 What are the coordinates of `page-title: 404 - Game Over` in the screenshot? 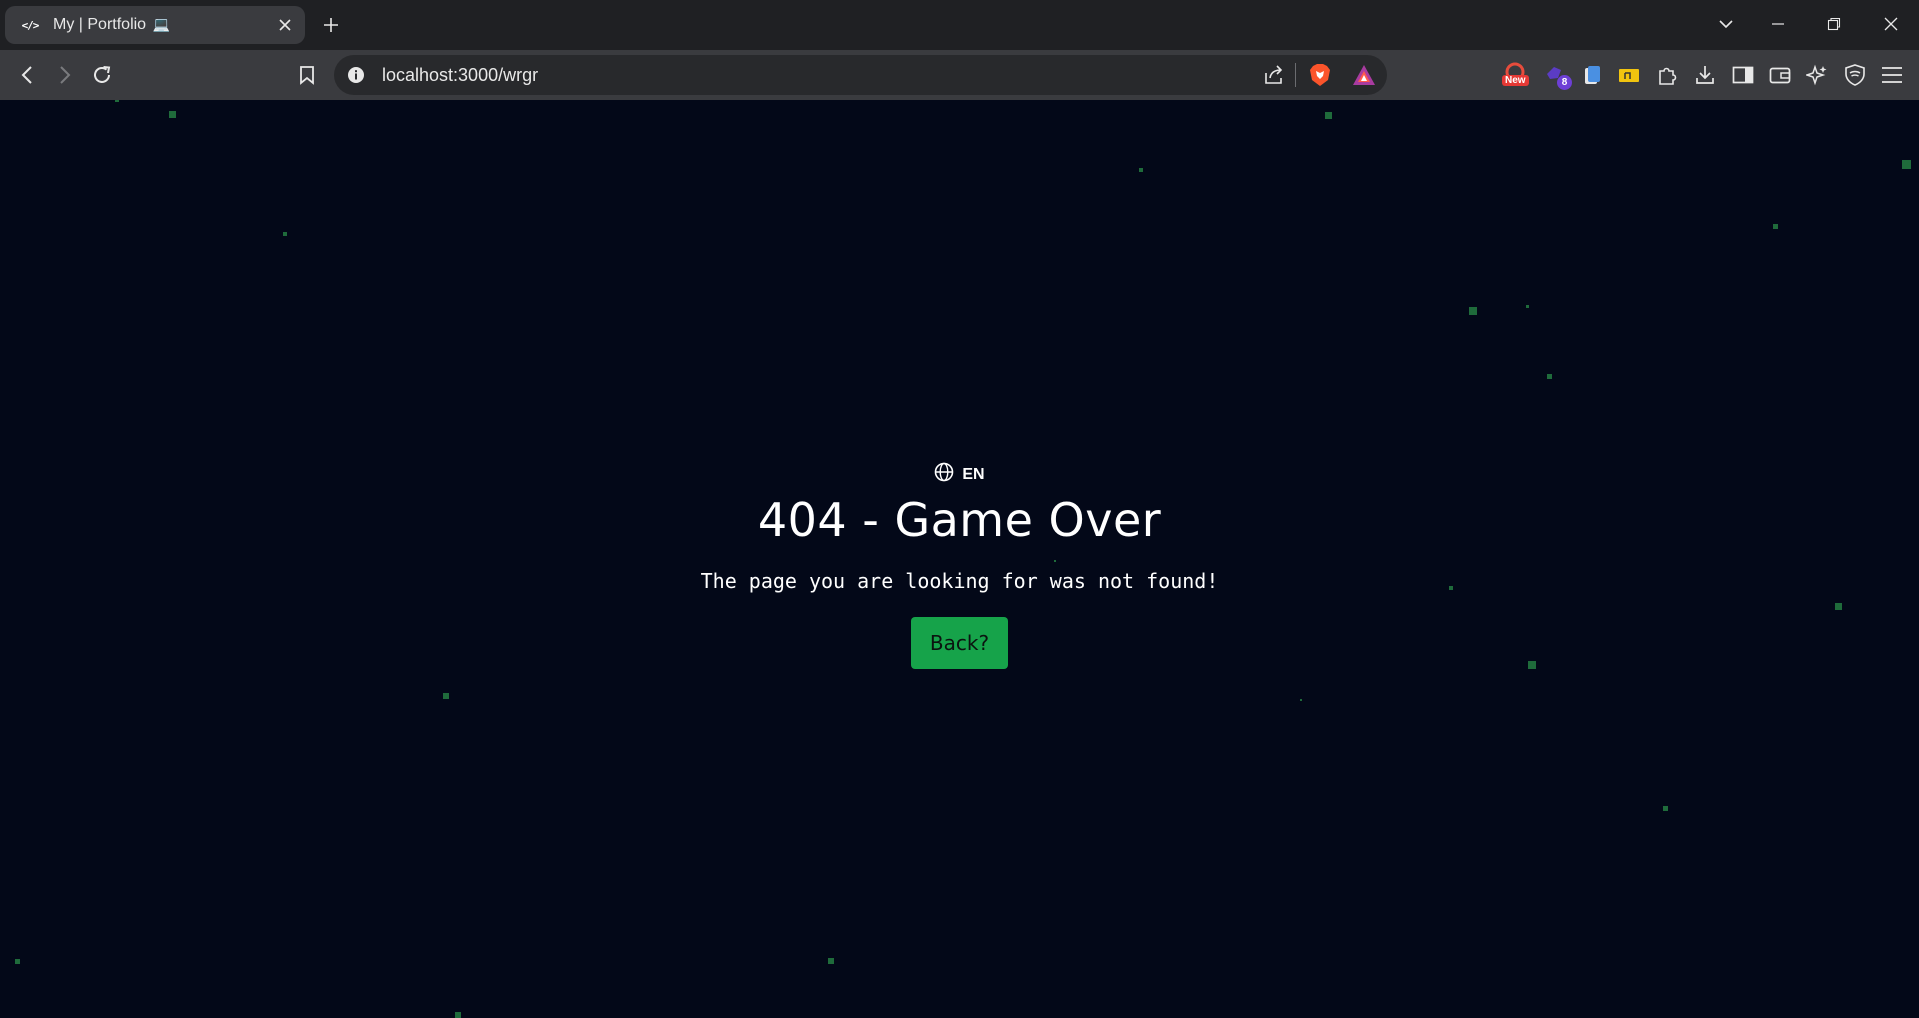 It's located at (959, 520).